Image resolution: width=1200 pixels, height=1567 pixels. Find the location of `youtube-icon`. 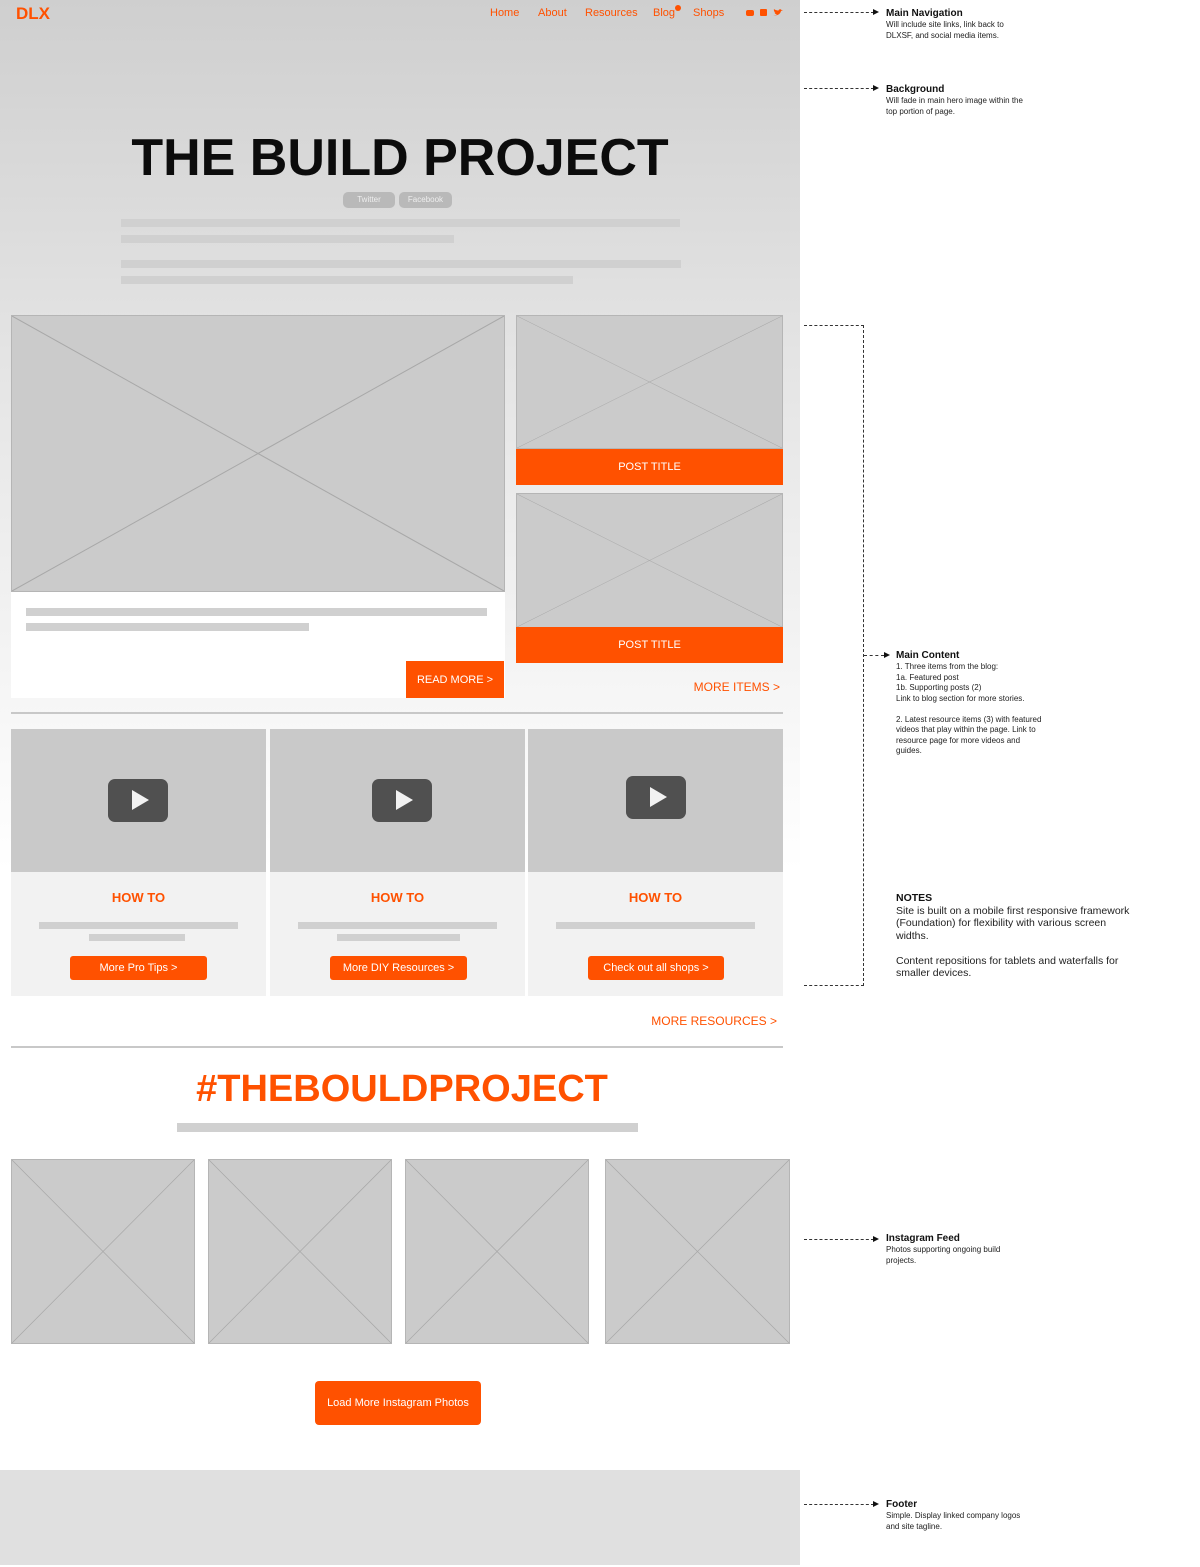

youtube-icon is located at coordinates (750, 13).